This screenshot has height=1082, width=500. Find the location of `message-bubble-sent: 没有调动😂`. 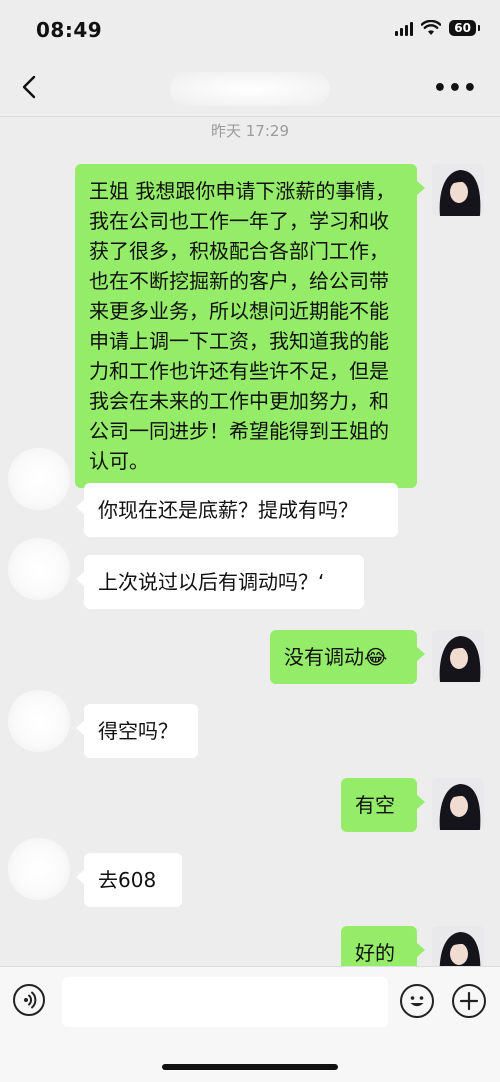

message-bubble-sent: 没有调动😂 is located at coordinates (343, 657).